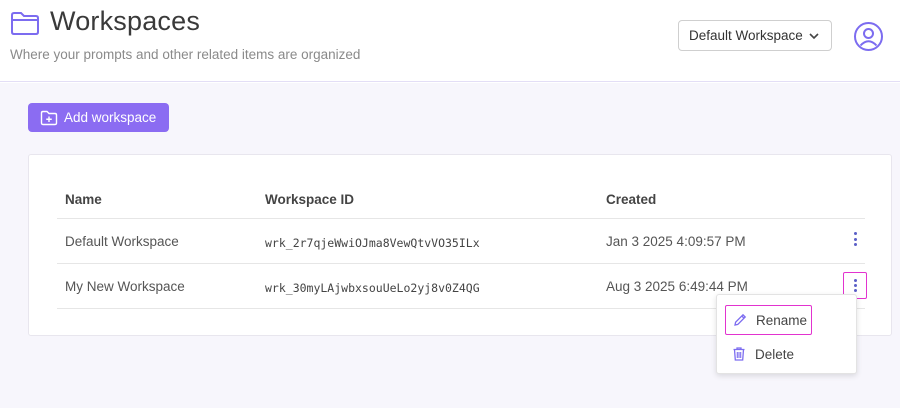 The width and height of the screenshot is (900, 408). What do you see at coordinates (25, 23) in the screenshot?
I see `folder-icon` at bounding box center [25, 23].